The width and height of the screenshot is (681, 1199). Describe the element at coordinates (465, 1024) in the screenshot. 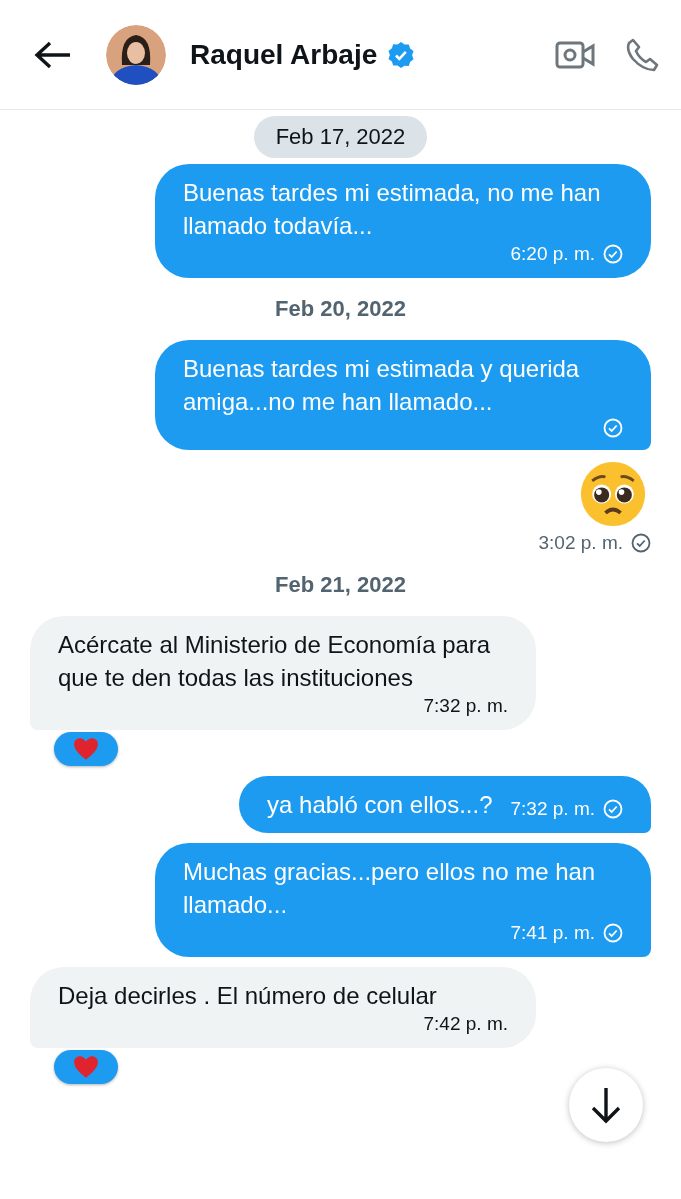

I see `message-time: 7:42 p. m.` at that location.